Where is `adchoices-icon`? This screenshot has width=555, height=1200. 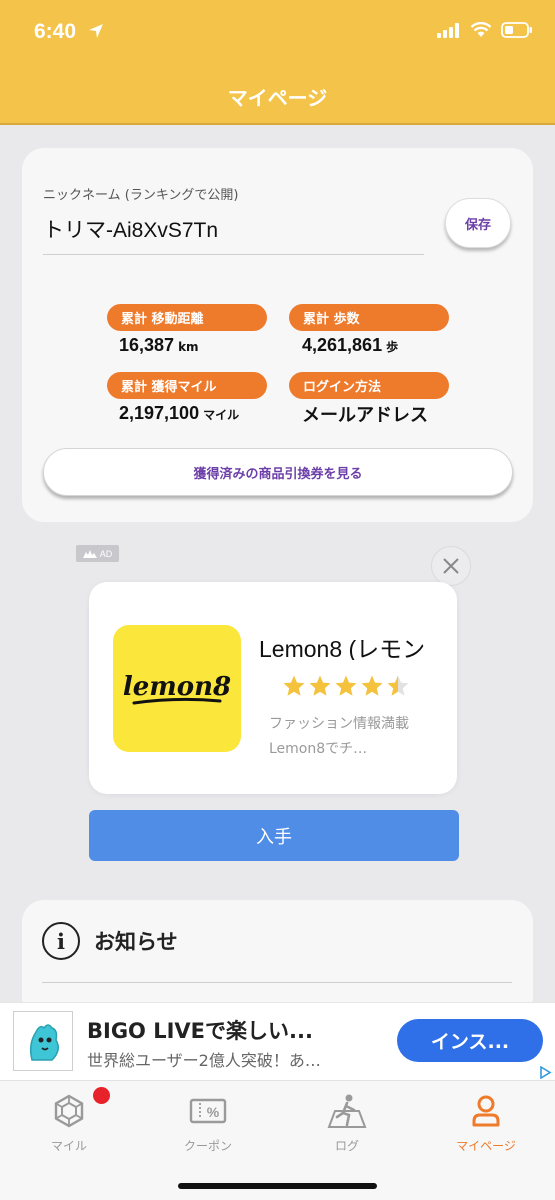 adchoices-icon is located at coordinates (545, 1072).